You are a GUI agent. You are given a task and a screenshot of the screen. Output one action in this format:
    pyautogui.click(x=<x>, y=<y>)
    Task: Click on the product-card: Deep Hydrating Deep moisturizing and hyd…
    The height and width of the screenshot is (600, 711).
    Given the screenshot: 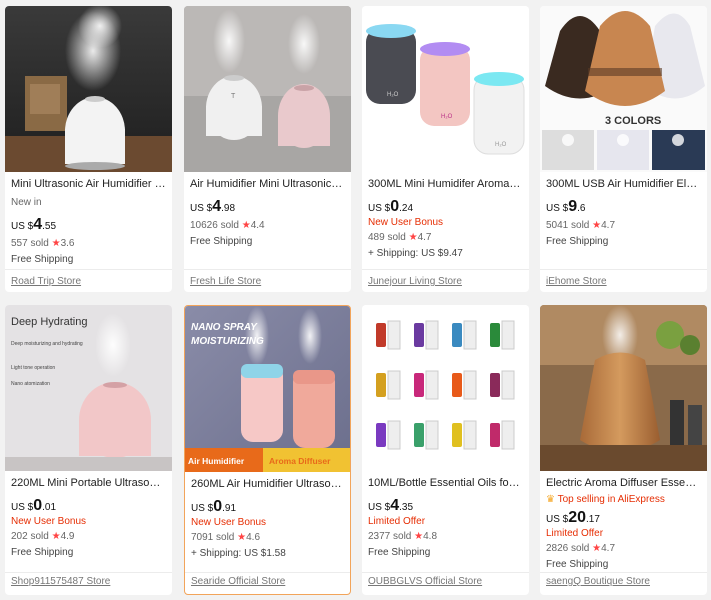 What is the action you would take?
    pyautogui.click(x=88, y=450)
    